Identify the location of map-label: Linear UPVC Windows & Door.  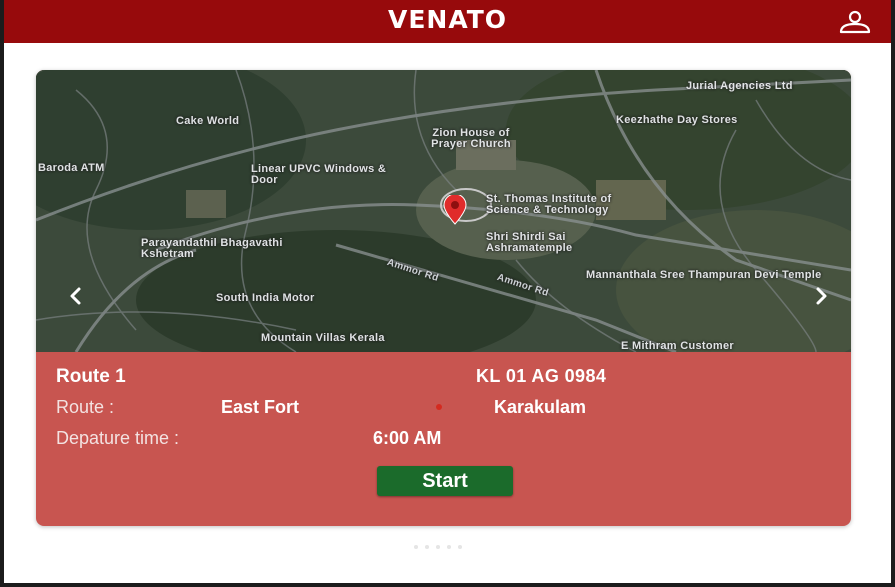
(319, 174).